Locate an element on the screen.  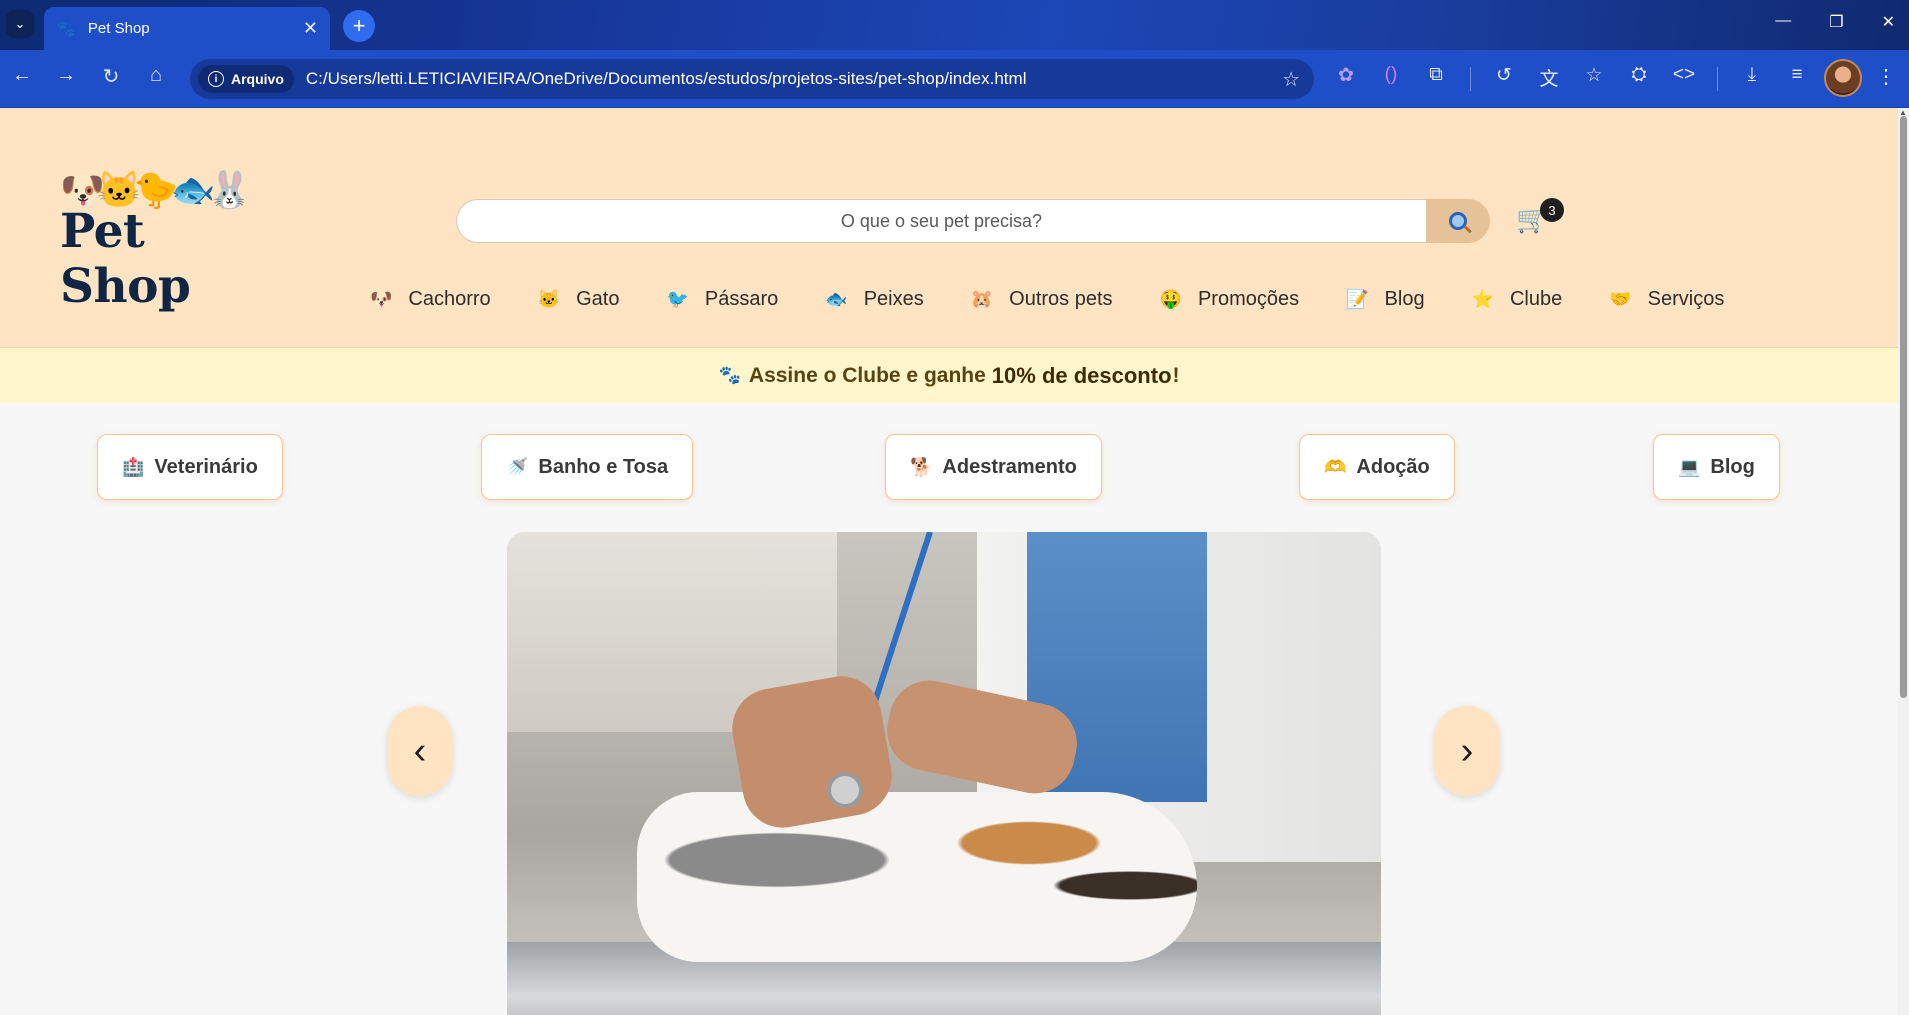
menu-item-peixes: 🐟 Peixes is located at coordinates (874, 299).